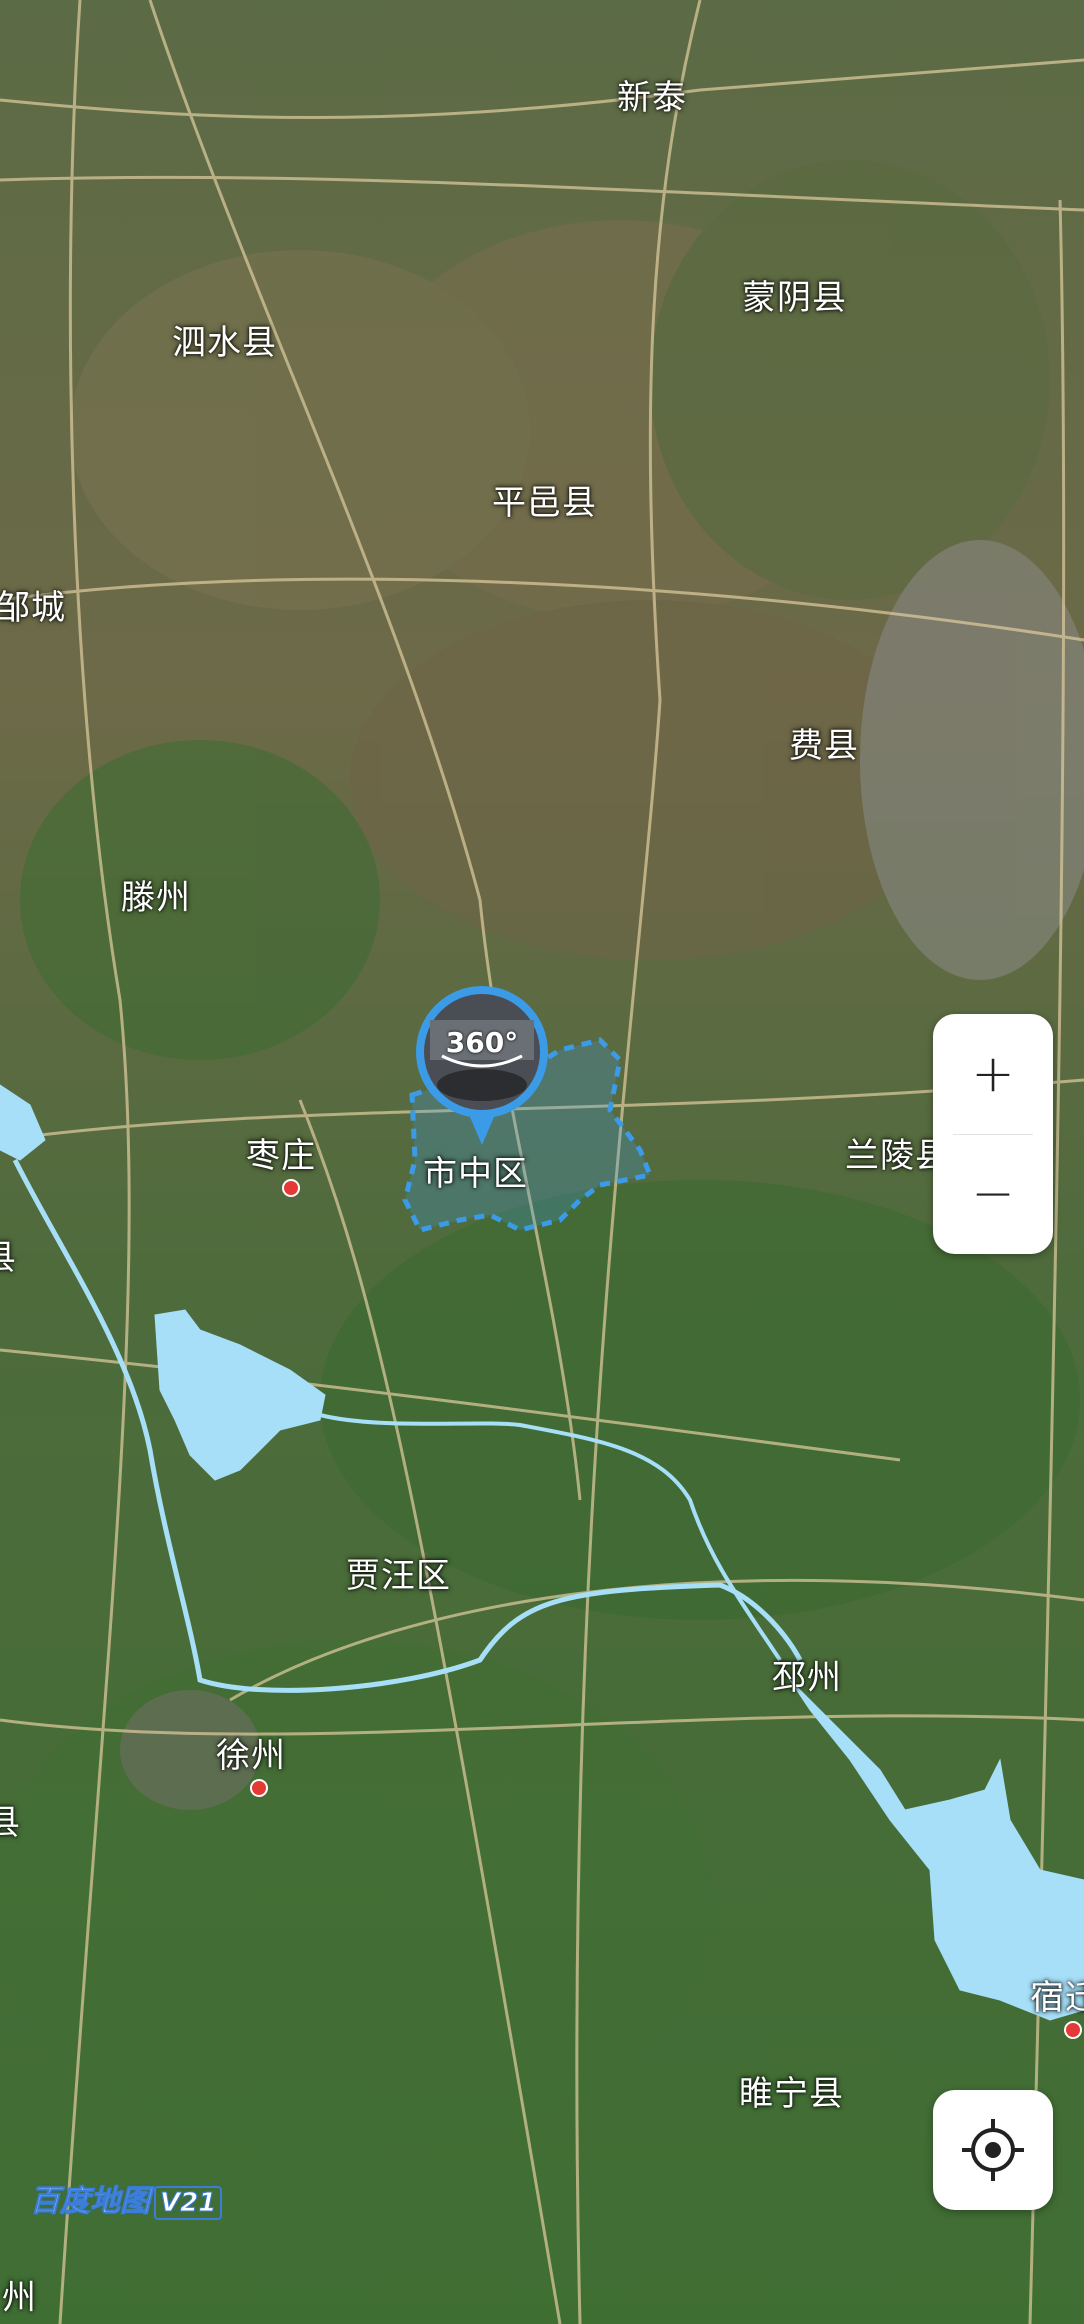 This screenshot has height=2324, width=1084. I want to click on baidu-map-logo: 百度地图 V21, so click(126, 2198).